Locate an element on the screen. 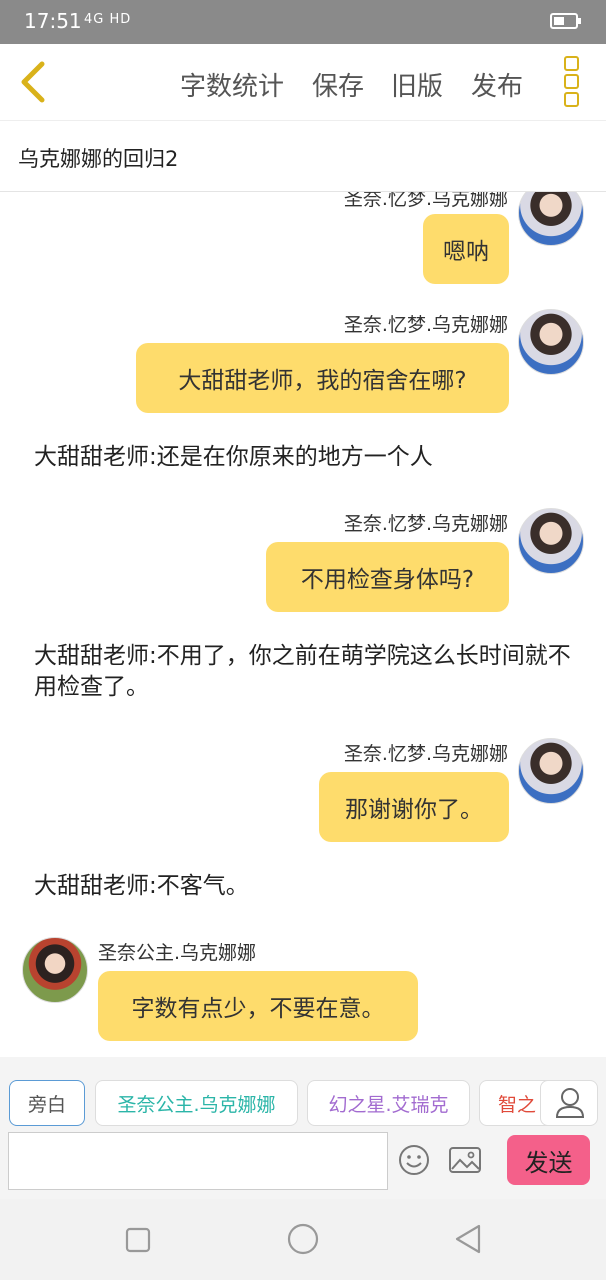  back-button is located at coordinates (33, 82).